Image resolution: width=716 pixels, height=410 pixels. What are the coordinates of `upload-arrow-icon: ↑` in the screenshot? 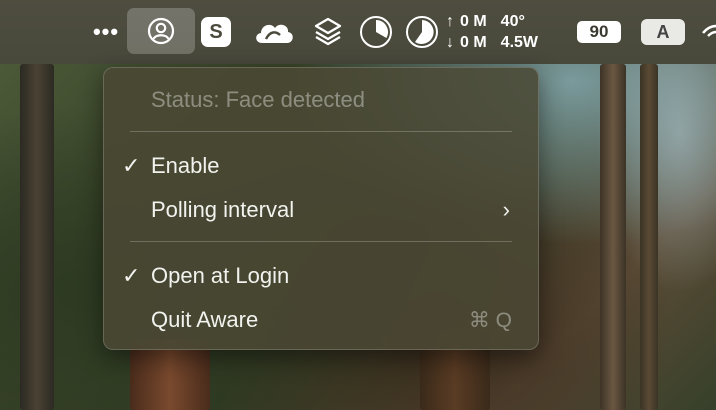 It's located at (450, 21).